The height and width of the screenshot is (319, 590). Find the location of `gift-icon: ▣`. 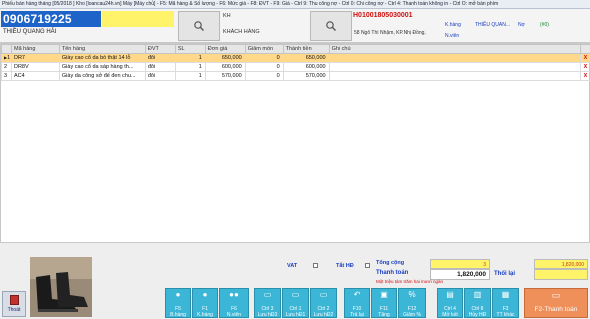

gift-icon: ▣ is located at coordinates (384, 294).